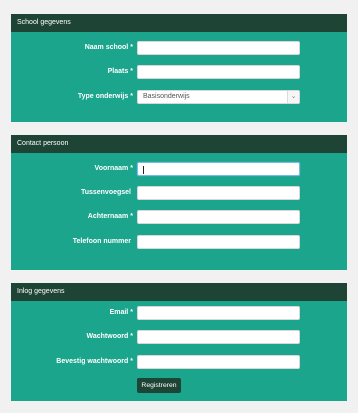  I want to click on register-button: Registreren, so click(159, 385).